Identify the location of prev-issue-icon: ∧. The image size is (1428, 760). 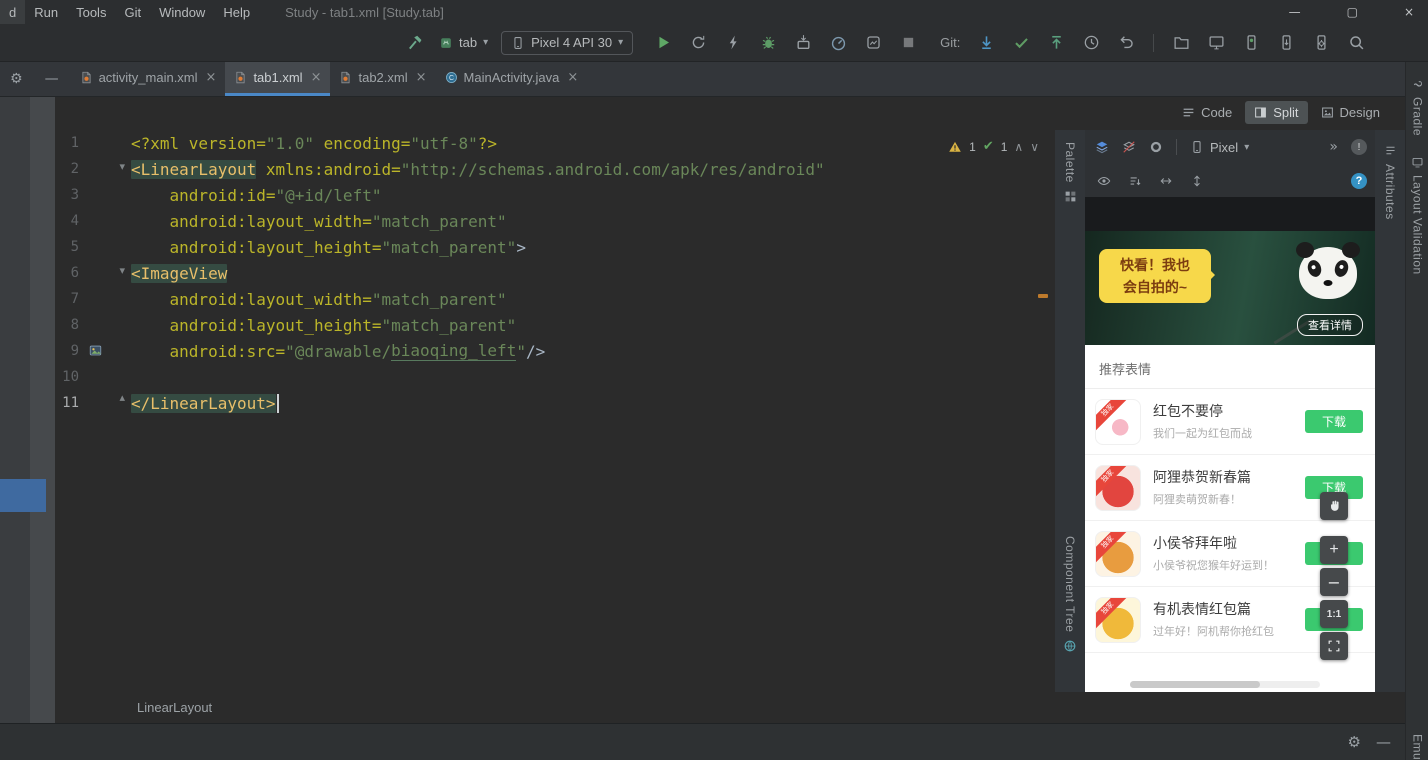
(1018, 147).